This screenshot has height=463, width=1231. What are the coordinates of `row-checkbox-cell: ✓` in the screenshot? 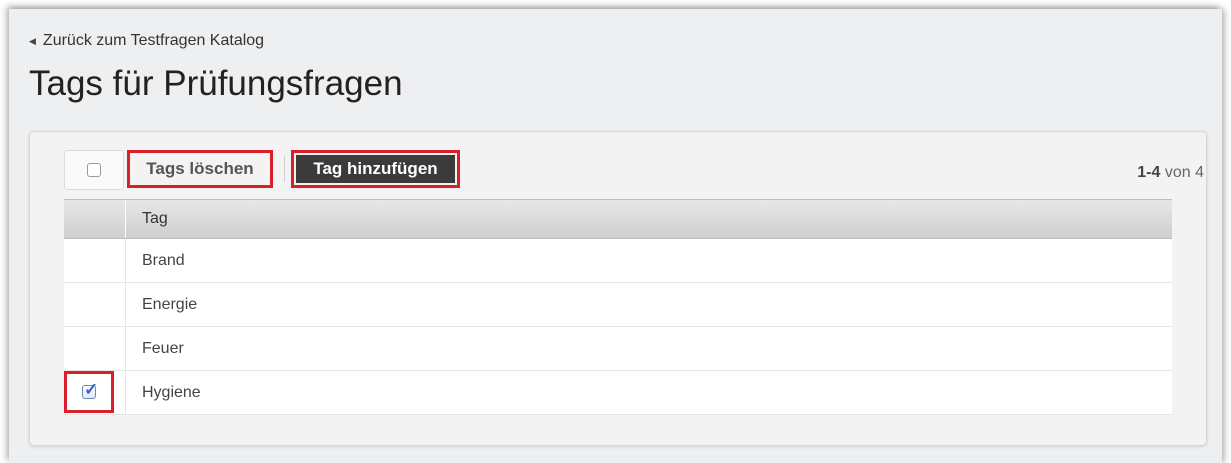 It's located at (95, 392).